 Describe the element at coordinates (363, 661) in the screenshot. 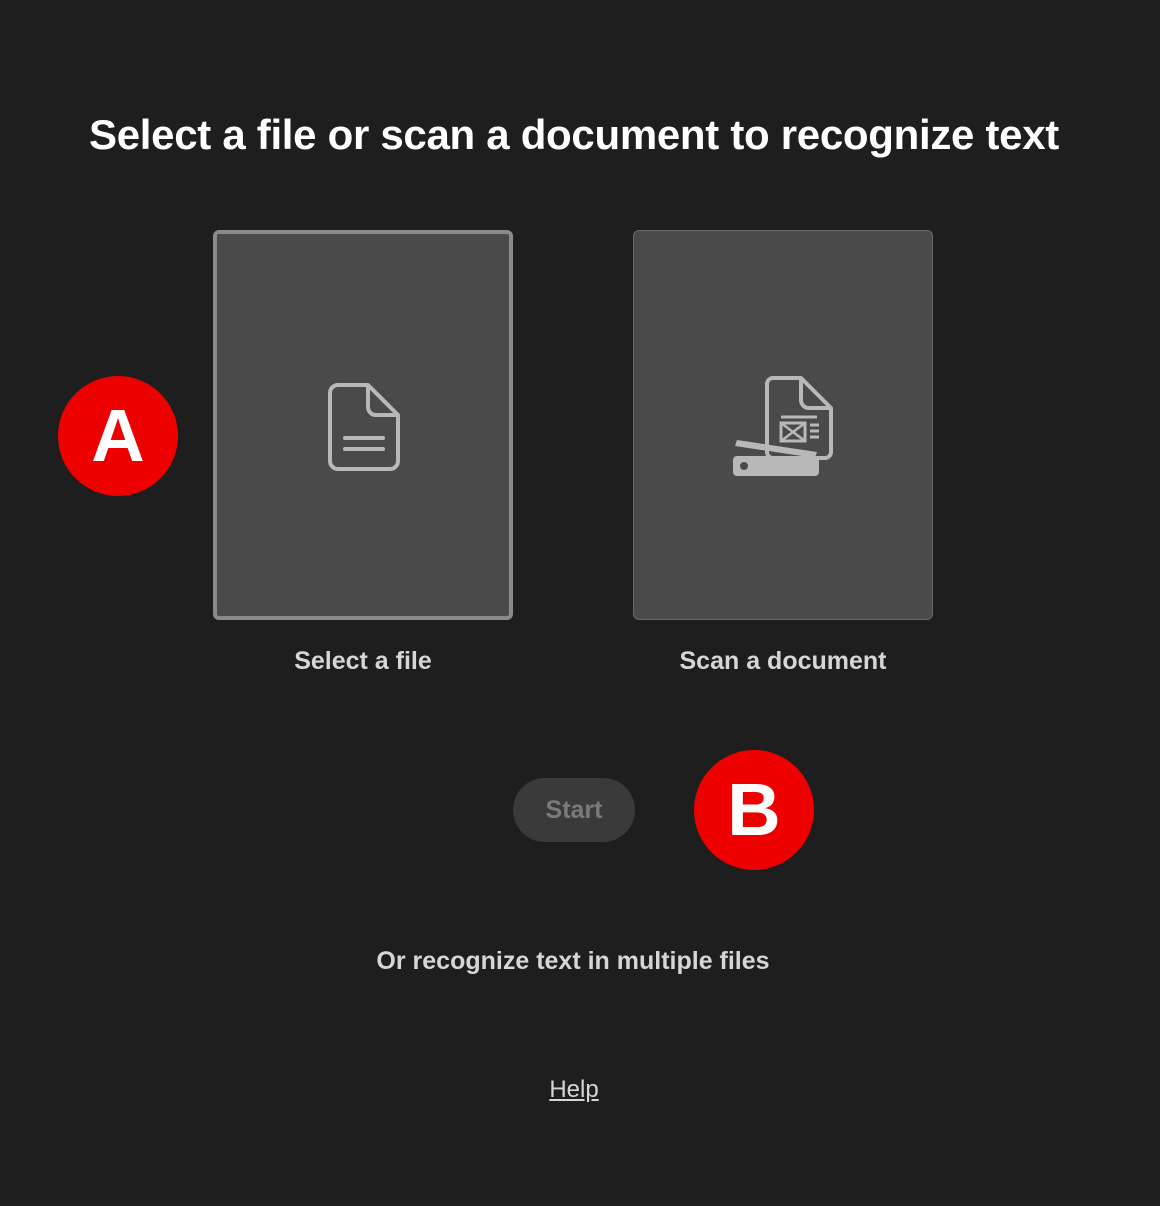

I see `select-file-label: Select a file` at that location.